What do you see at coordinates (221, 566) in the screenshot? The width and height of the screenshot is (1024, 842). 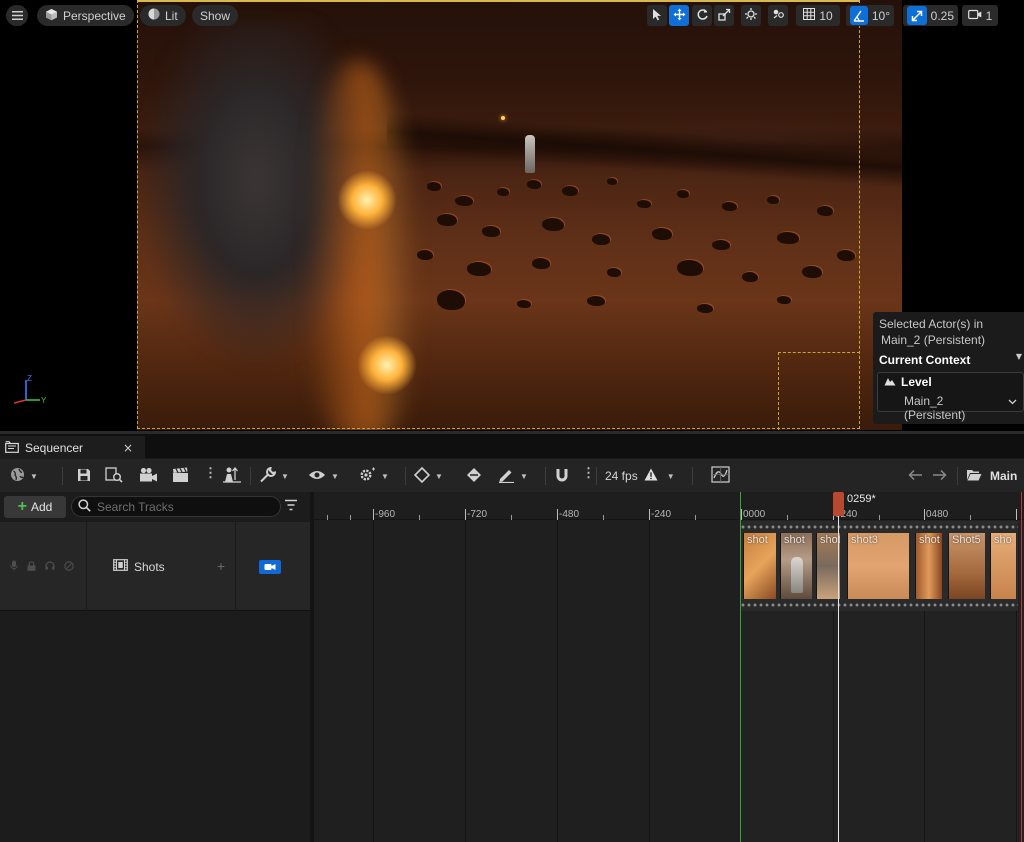 I see `add-shot-plus-icon: +` at bounding box center [221, 566].